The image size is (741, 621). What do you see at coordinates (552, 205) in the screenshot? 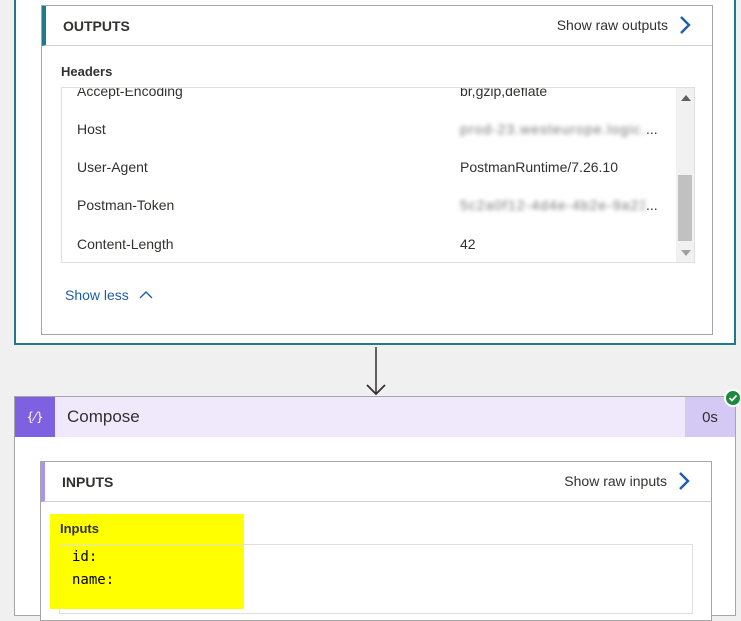
I see `header-value-redacted: 5c2a0f12-4d4e-4b2e-9a23-e6f1` at bounding box center [552, 205].